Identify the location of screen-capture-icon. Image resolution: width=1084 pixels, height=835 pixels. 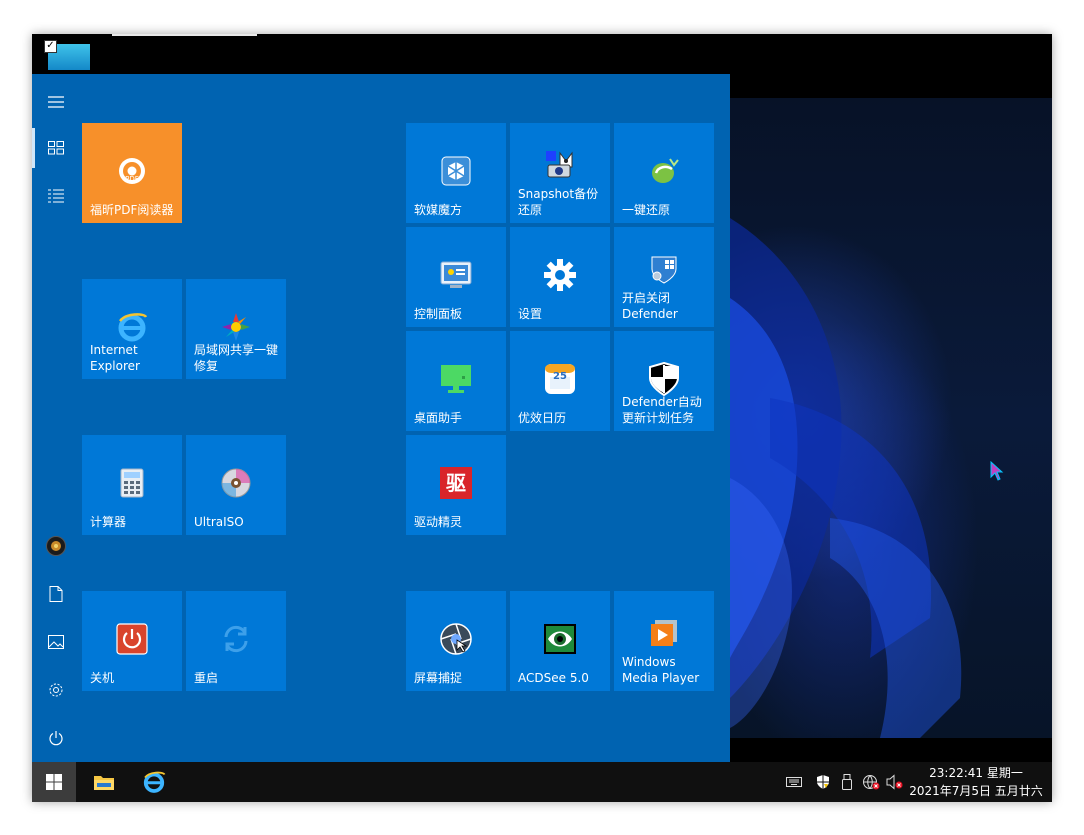
(456, 639).